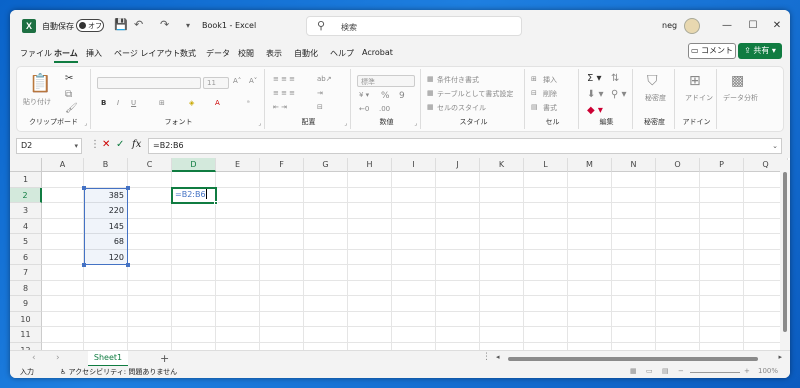 The image size is (800, 388). What do you see at coordinates (502, 257) in the screenshot?
I see `cell-k6` at bounding box center [502, 257].